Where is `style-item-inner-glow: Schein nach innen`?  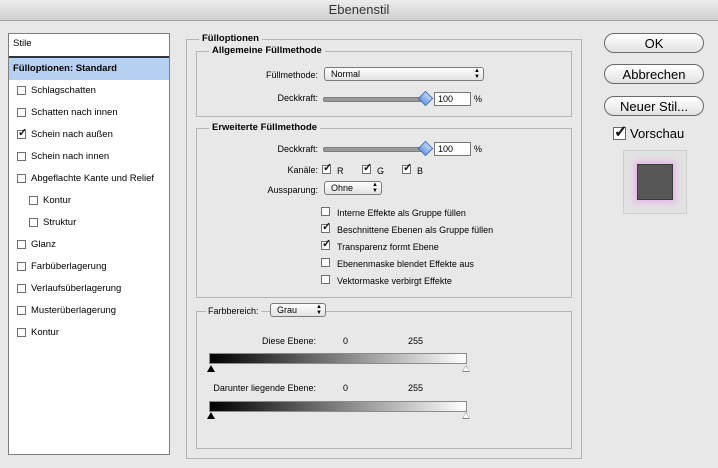 style-item-inner-glow: Schein nach innen is located at coordinates (89, 157).